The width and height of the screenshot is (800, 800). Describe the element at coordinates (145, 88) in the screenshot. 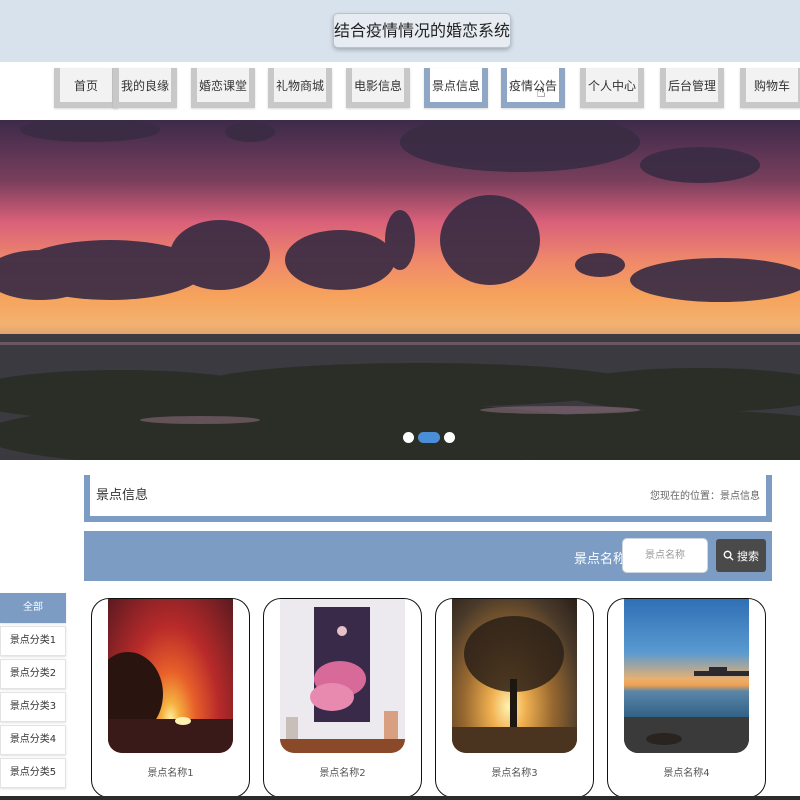

I see `nav-item-my-match: 我的良缘` at that location.